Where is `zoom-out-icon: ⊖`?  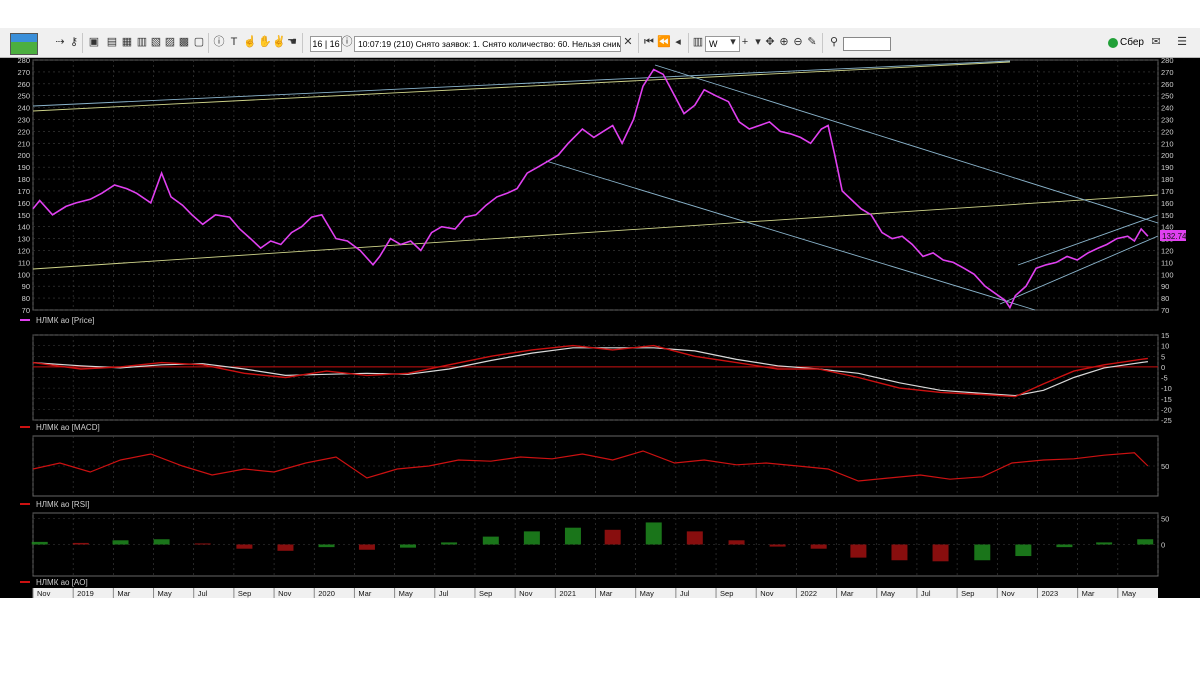 zoom-out-icon: ⊖ is located at coordinates (798, 42).